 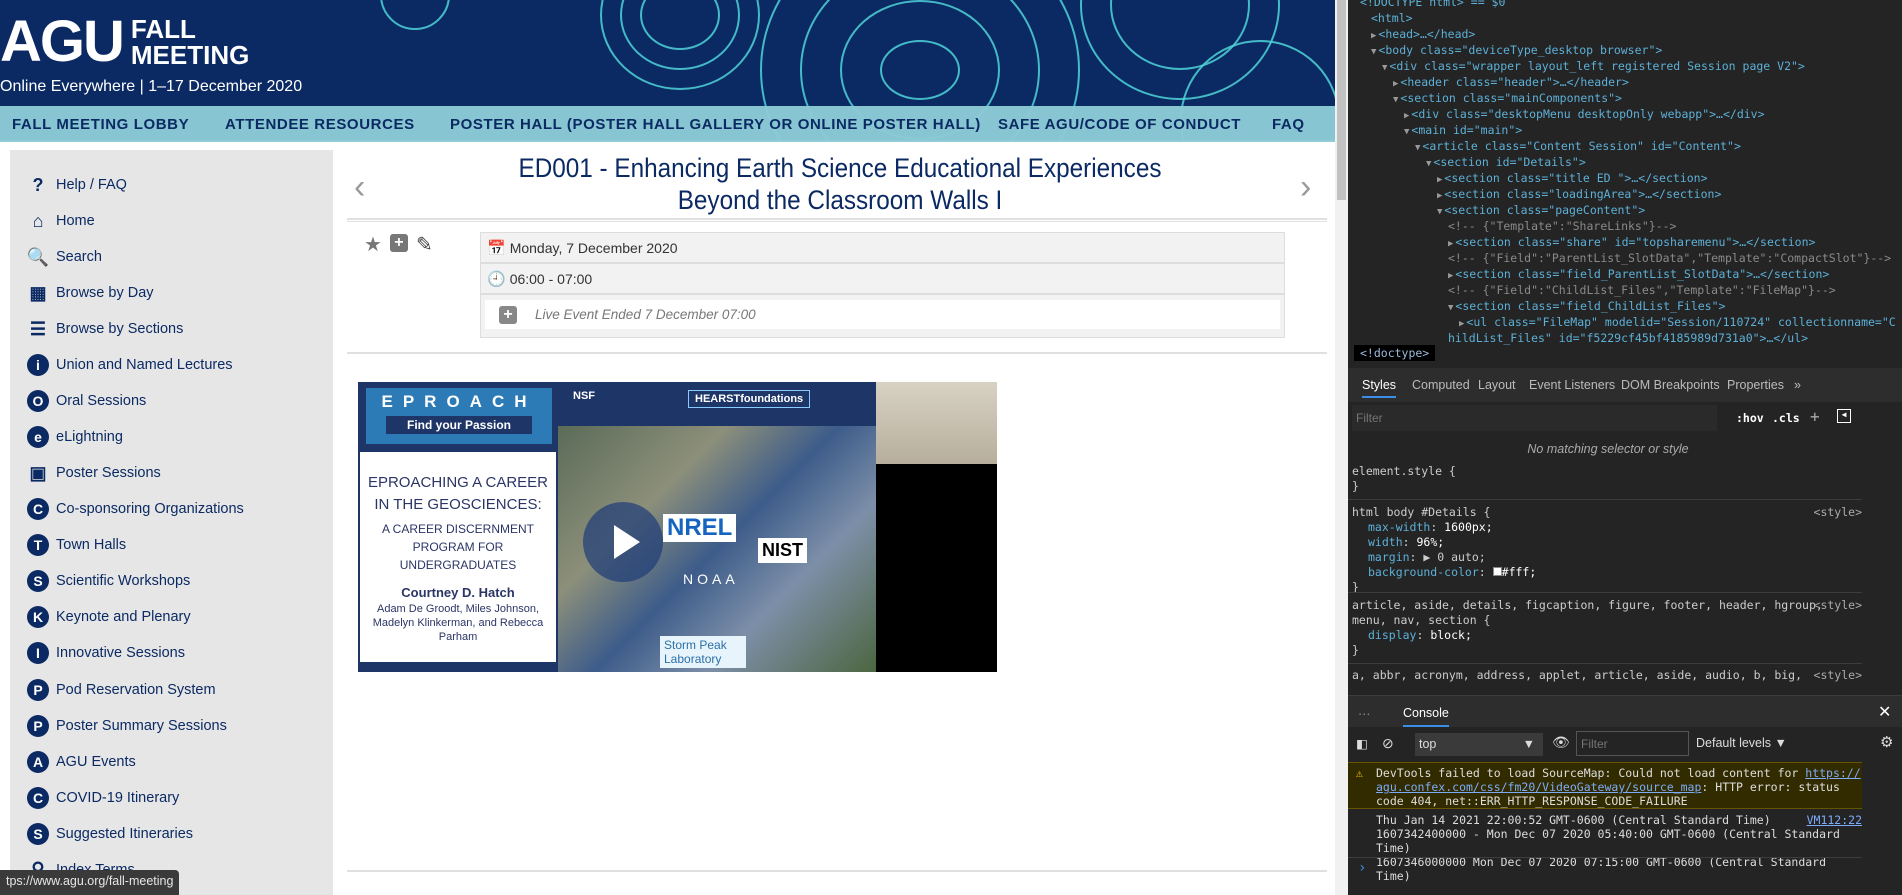 What do you see at coordinates (38, 328) in the screenshot?
I see `sections-icon: ☰` at bounding box center [38, 328].